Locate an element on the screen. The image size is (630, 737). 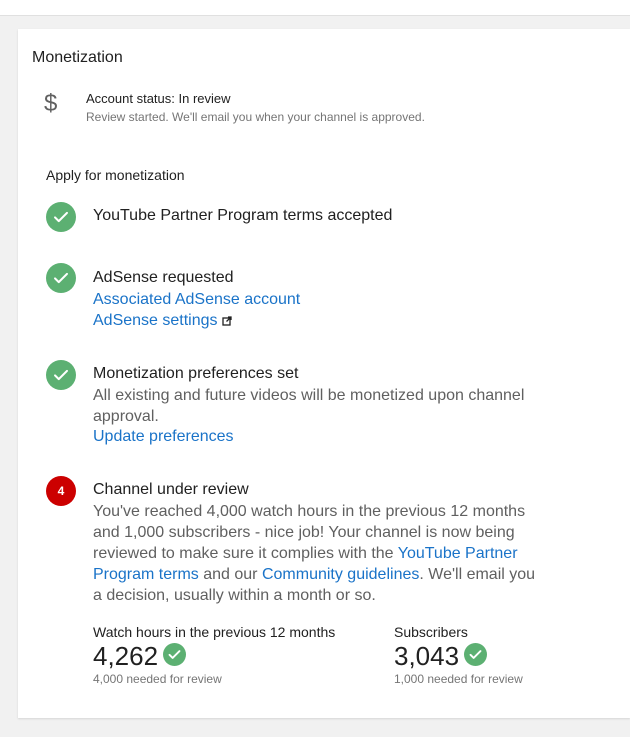
step-review-title: Channel under review is located at coordinates (171, 489).